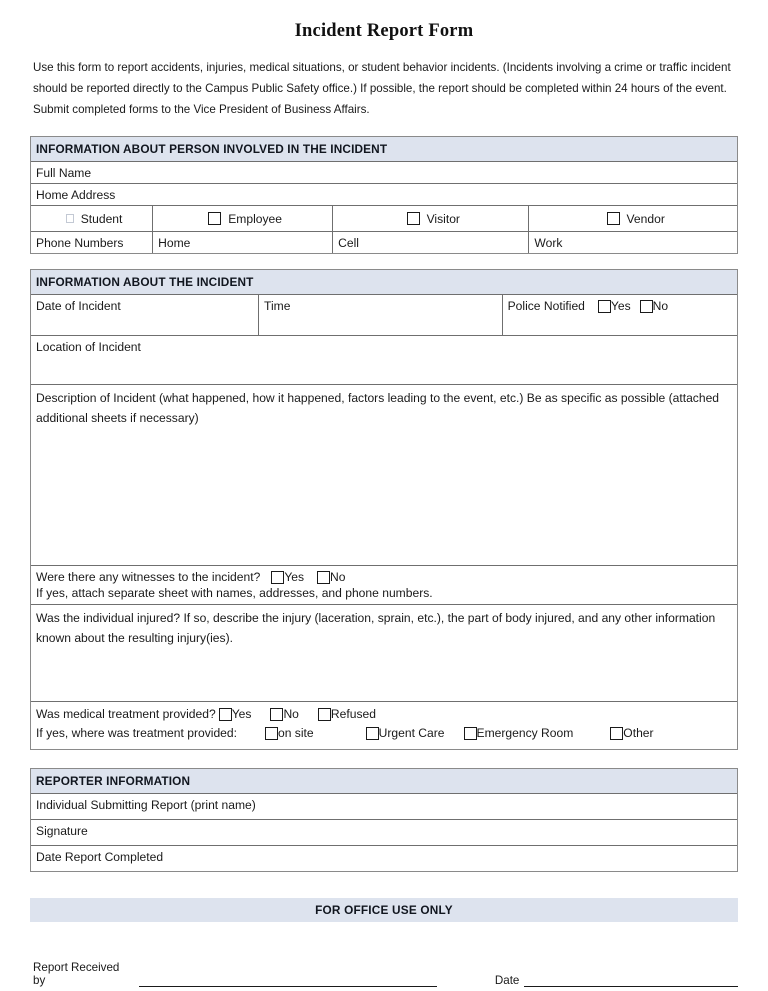  What do you see at coordinates (384, 974) in the screenshot?
I see `office-use-footer: Report Received by Date` at bounding box center [384, 974].